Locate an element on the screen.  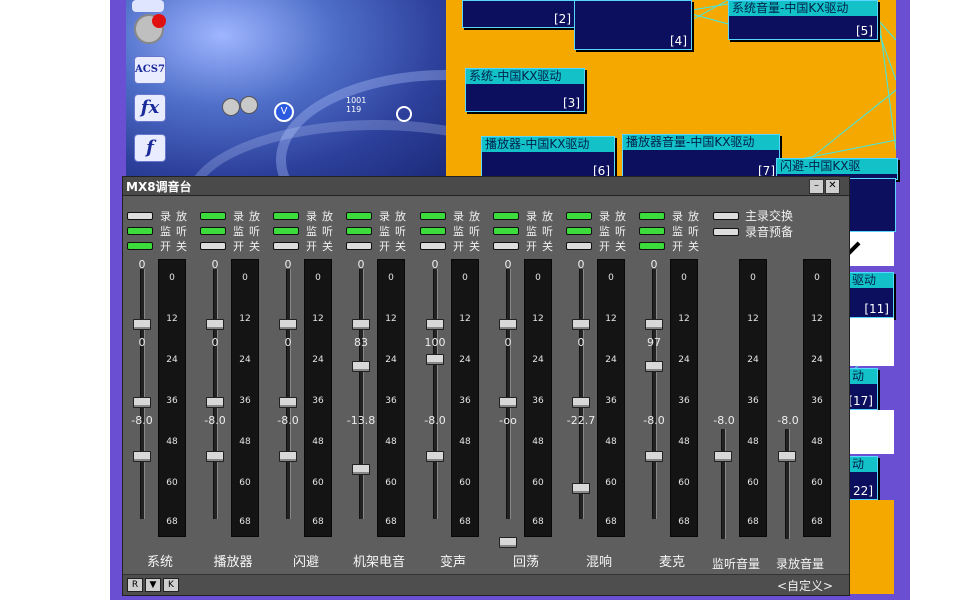
dsp-node is located at coordinates (872, 205).